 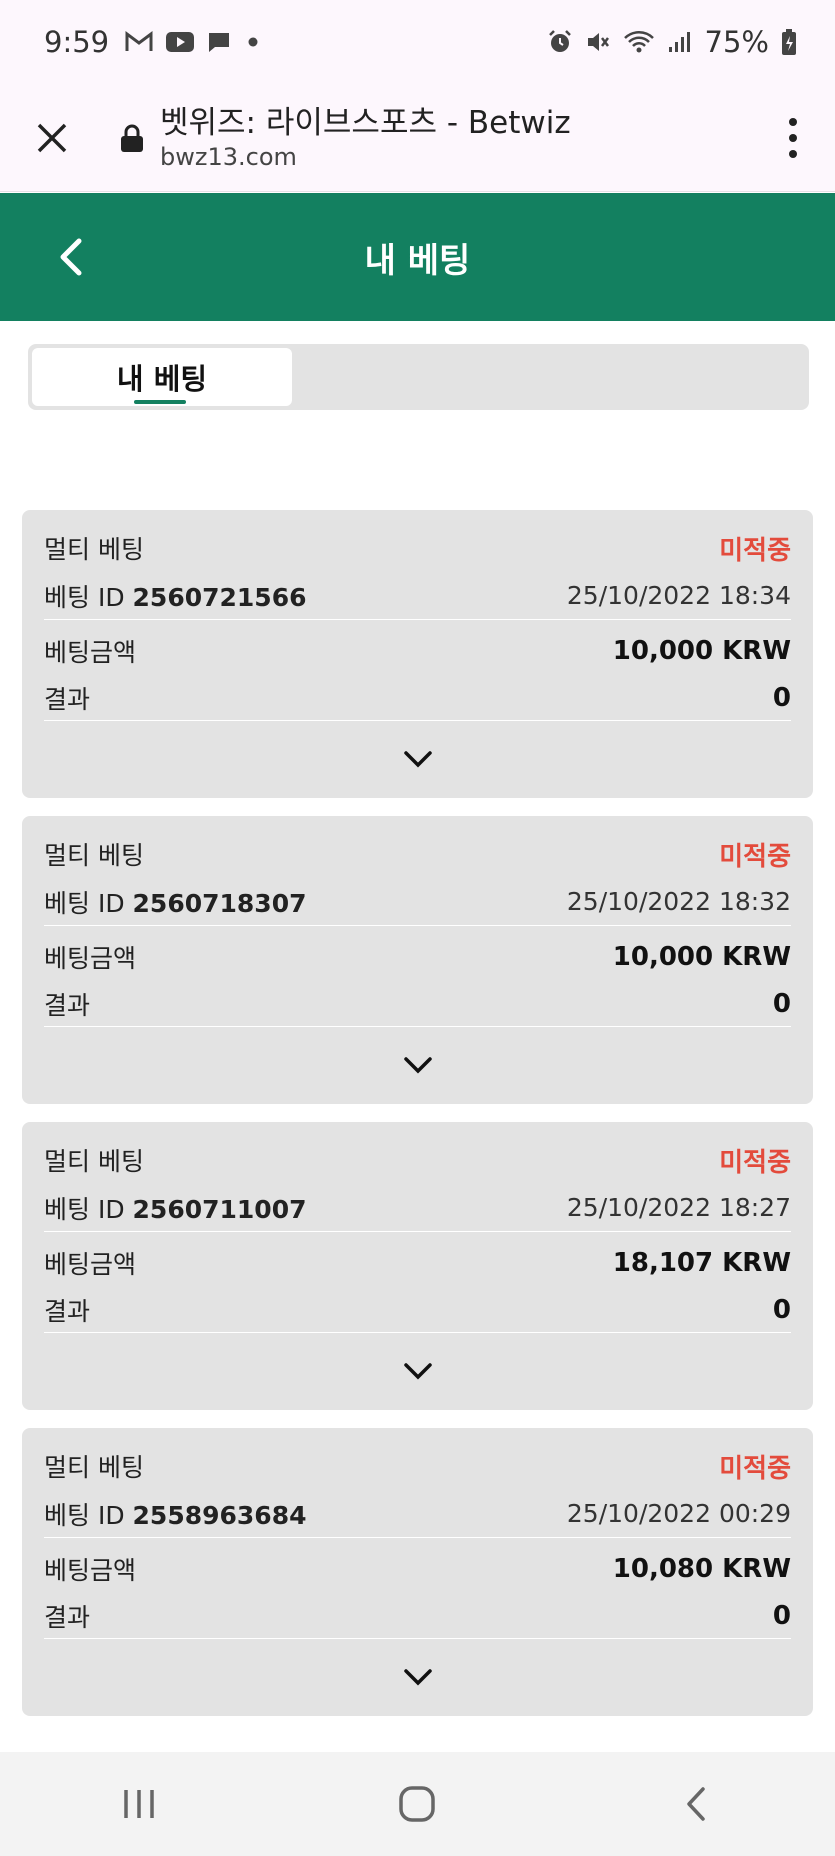 I want to click on close-tab-button, so click(x=52, y=138).